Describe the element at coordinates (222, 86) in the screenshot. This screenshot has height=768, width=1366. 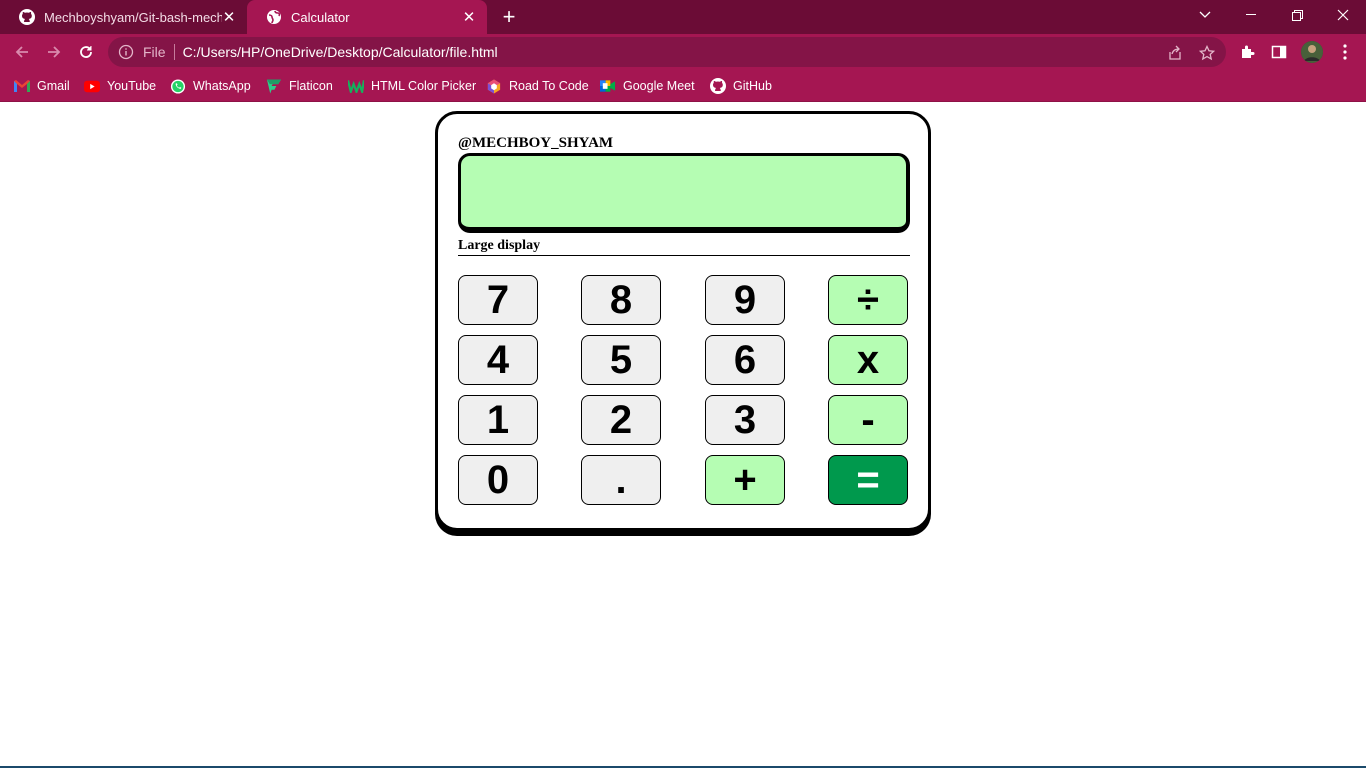
I see `bookmark-label: WhatsApp` at that location.